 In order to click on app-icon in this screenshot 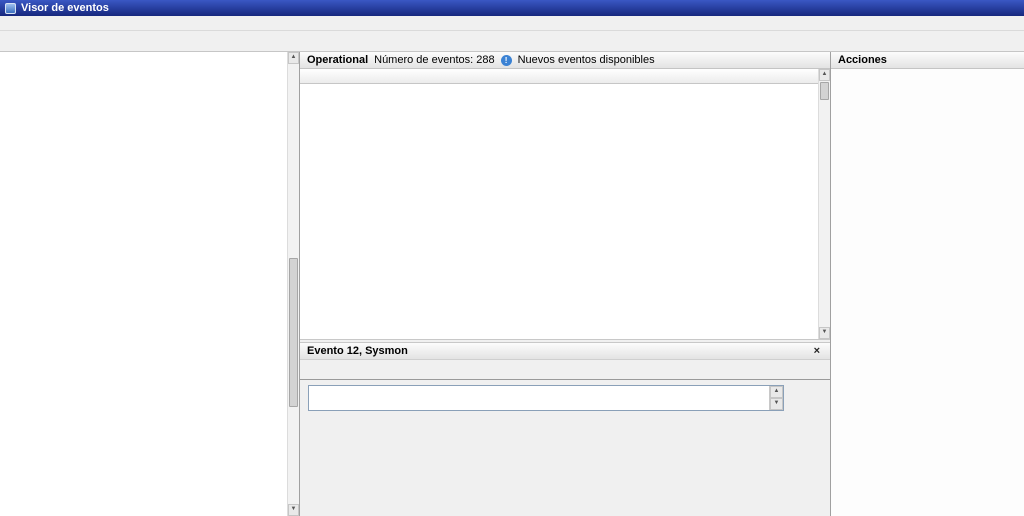, I will do `click(10, 8)`.